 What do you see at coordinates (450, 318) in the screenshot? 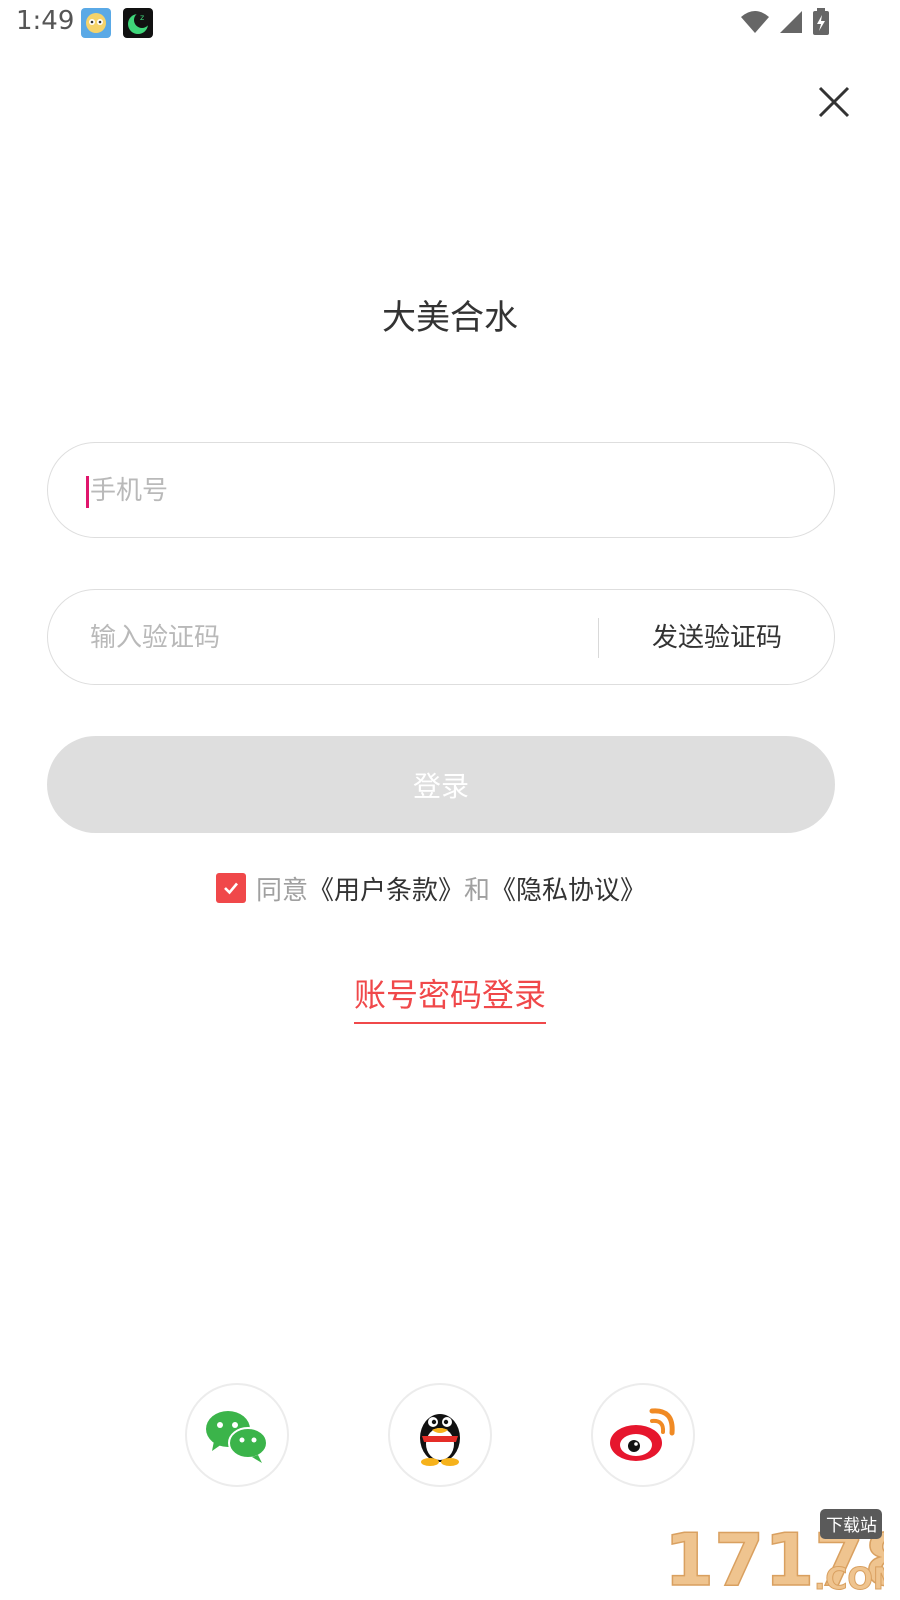
I see `app-title: 大美合水` at bounding box center [450, 318].